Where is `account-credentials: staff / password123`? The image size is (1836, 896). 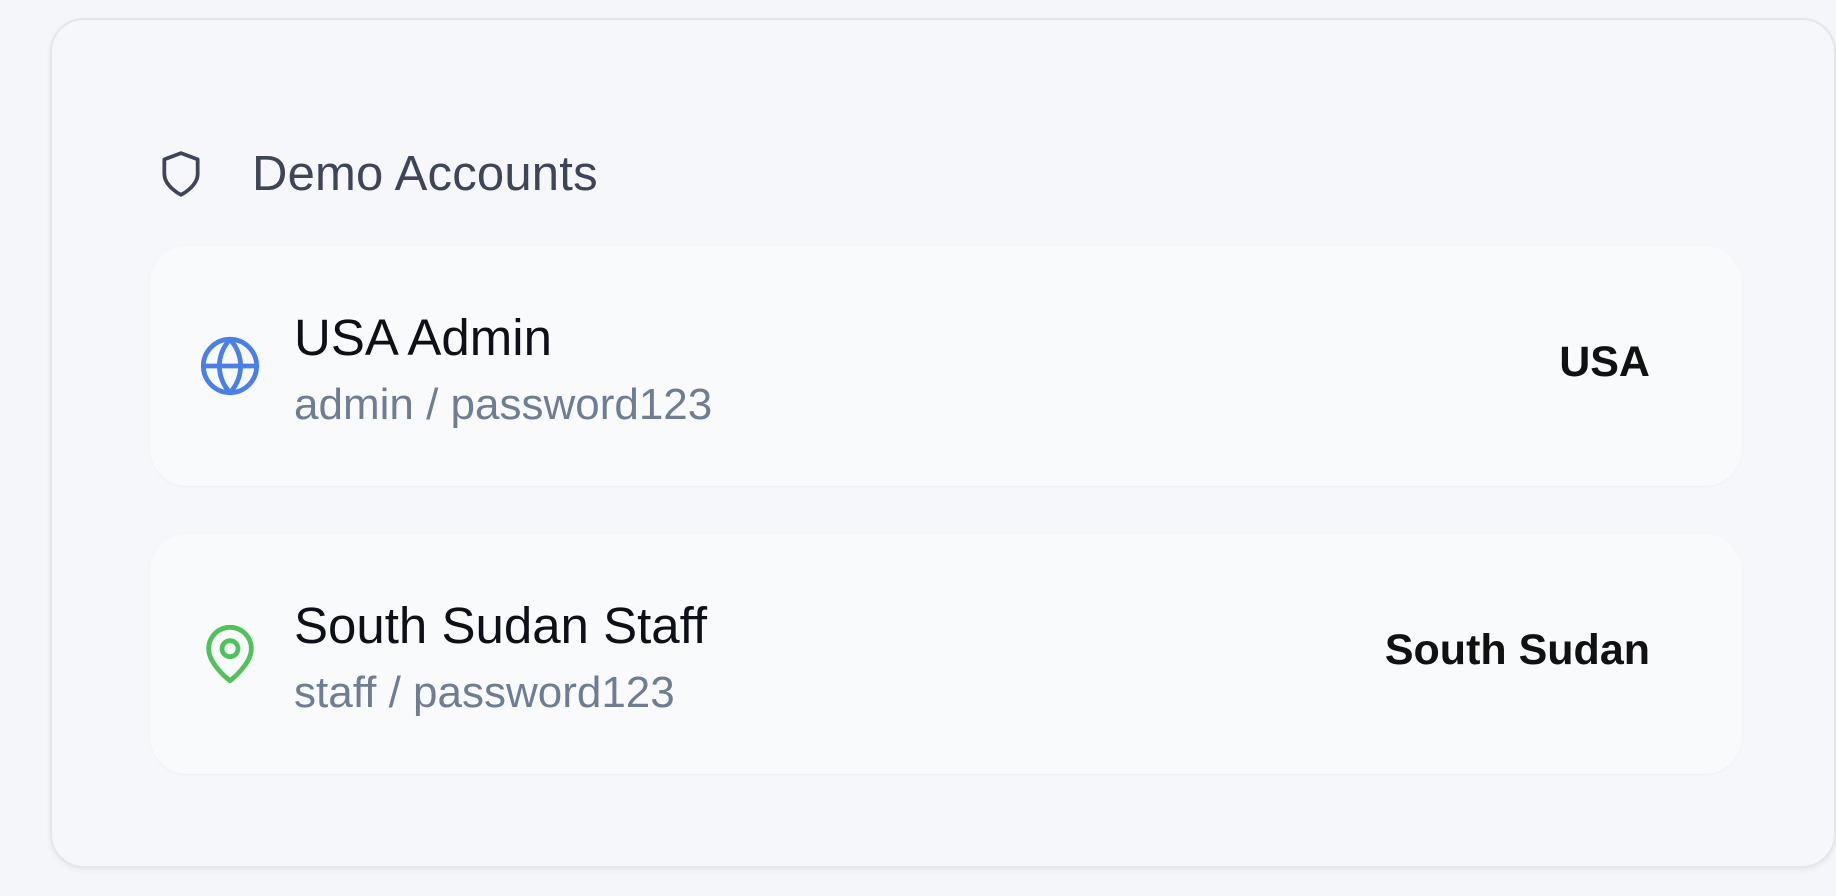
account-credentials: staff / password123 is located at coordinates (484, 692).